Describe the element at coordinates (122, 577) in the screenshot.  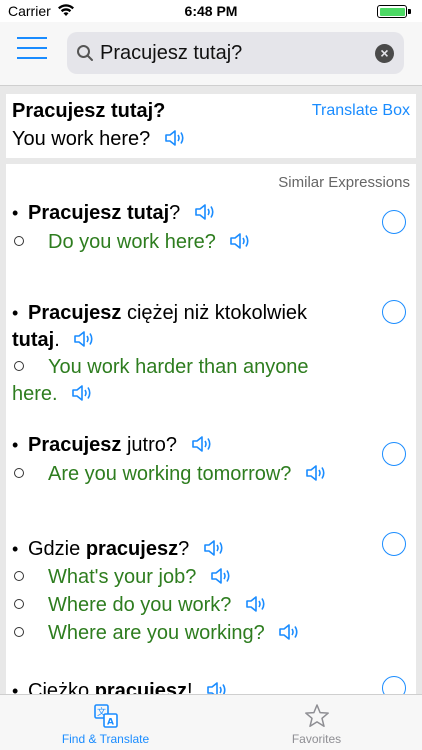
I see `translation-text: What's your job?` at that location.